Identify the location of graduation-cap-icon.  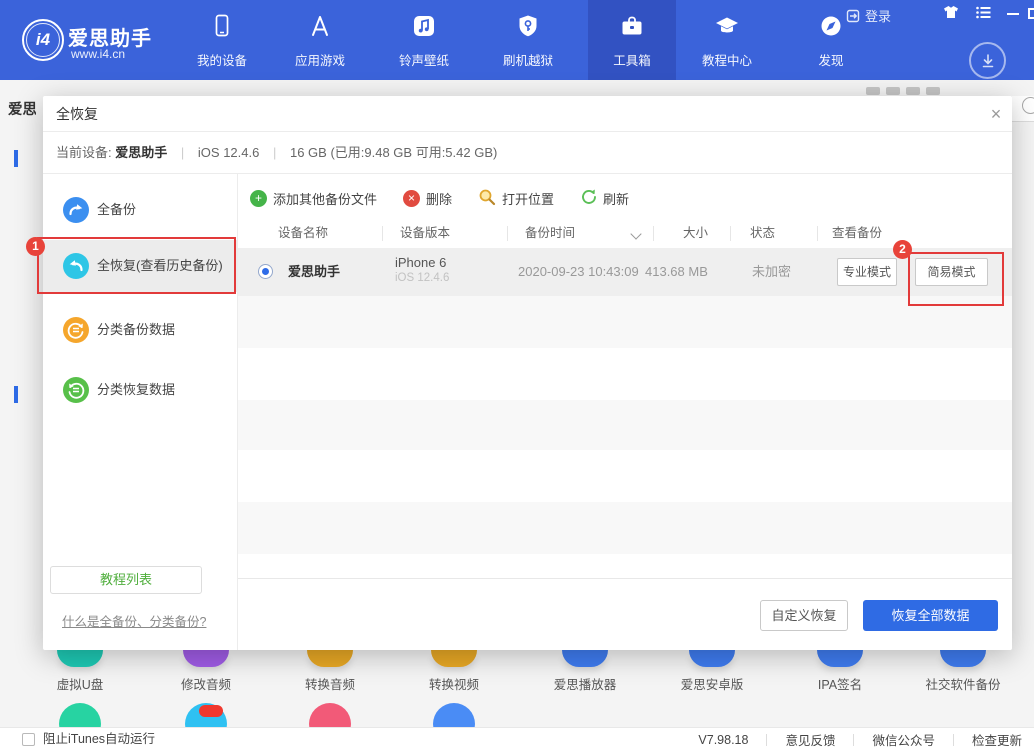
(727, 26).